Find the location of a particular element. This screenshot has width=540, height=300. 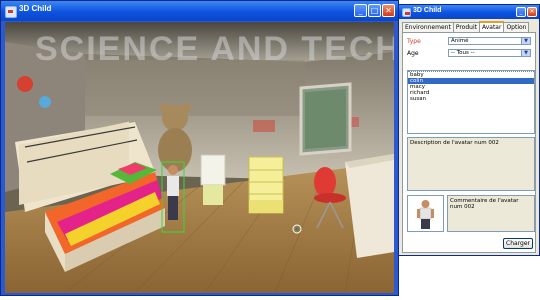

tab-avatar: Avatar is located at coordinates (491, 26).